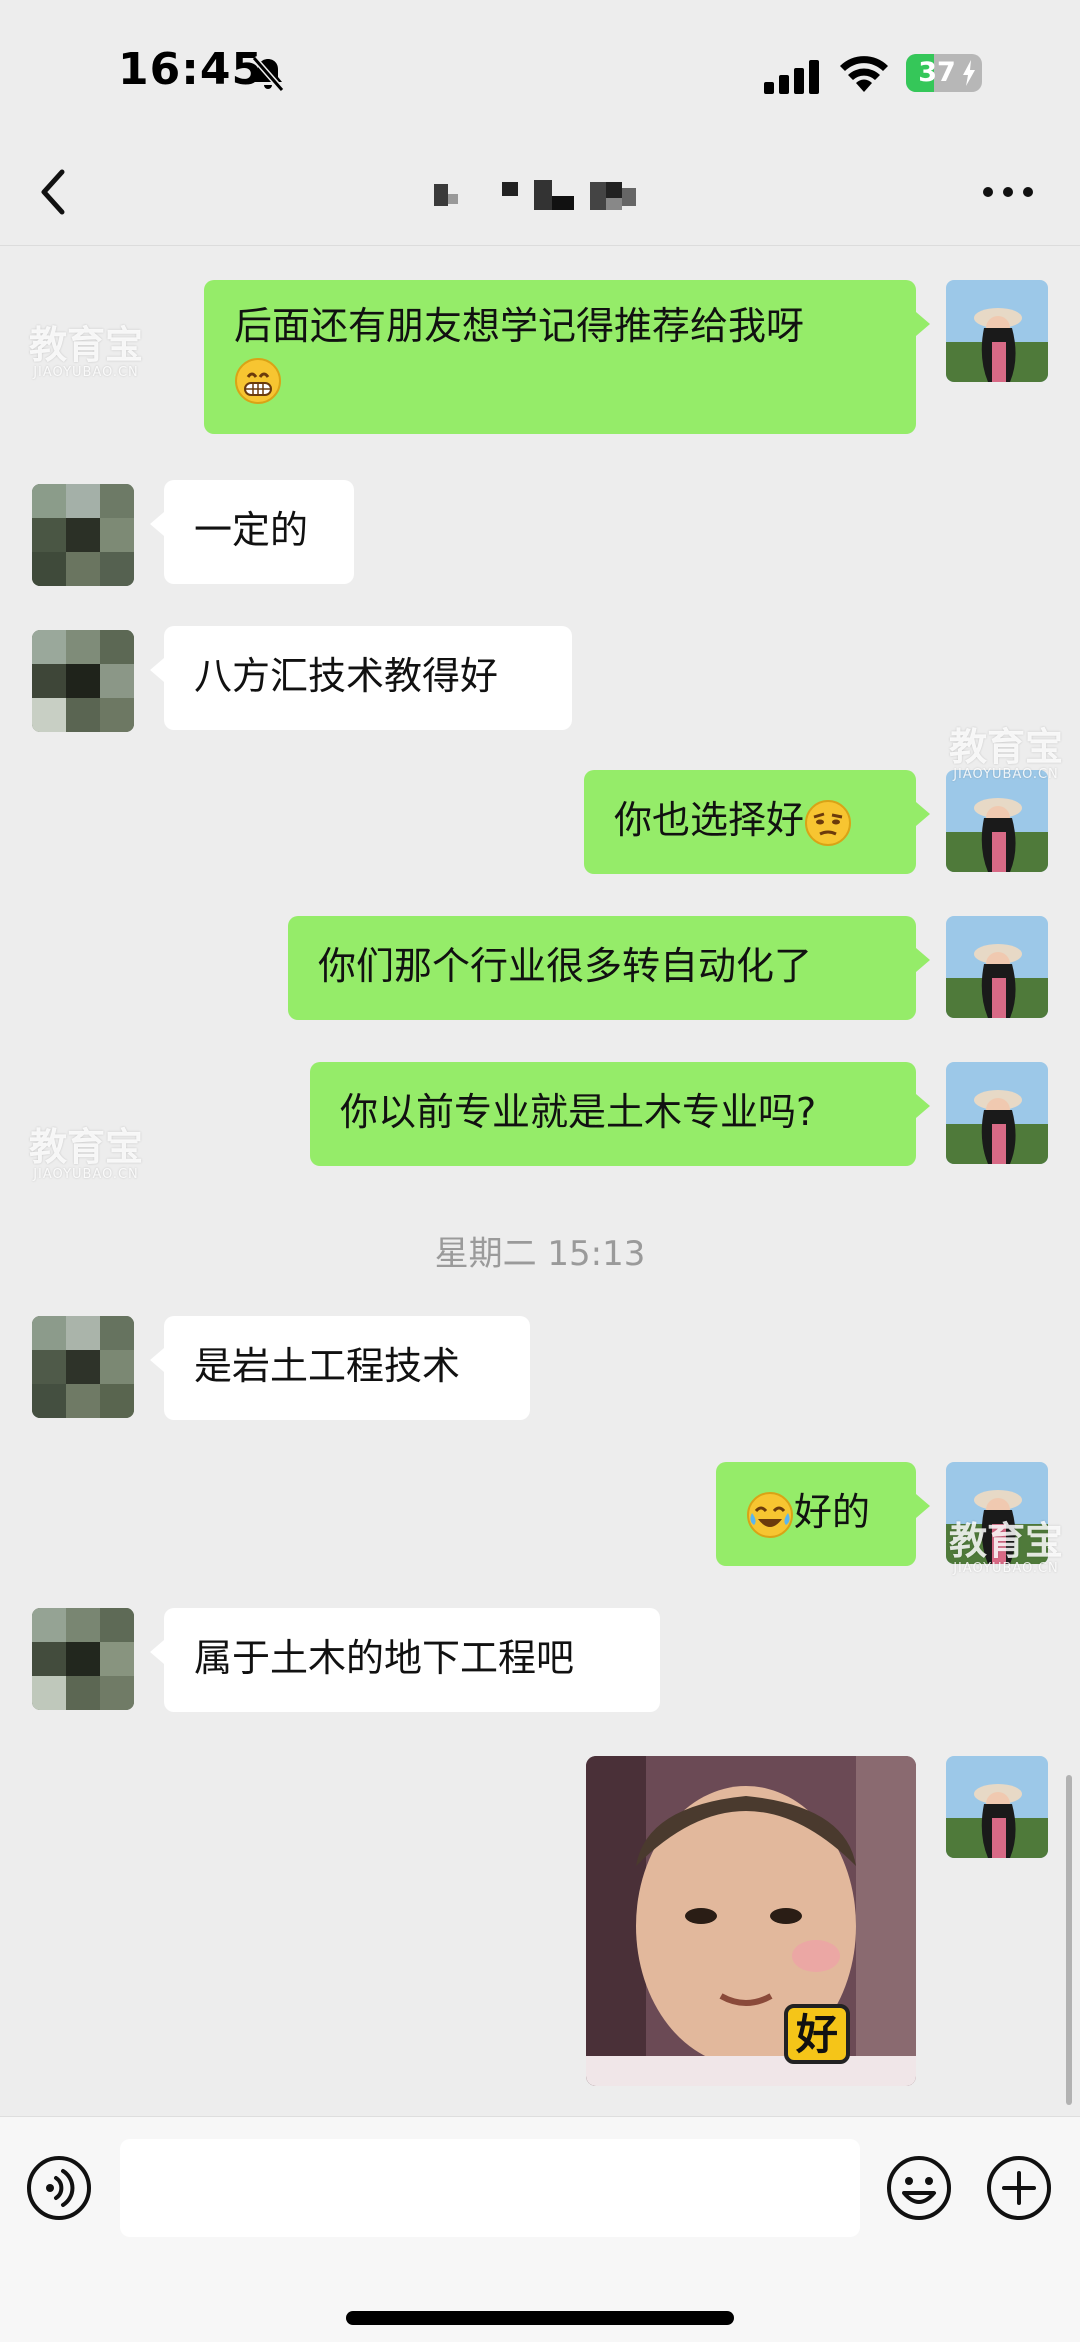 The height and width of the screenshot is (2342, 1080). I want to click on message-bubble-incoming: 是岩土工程技术, so click(340, 1368).